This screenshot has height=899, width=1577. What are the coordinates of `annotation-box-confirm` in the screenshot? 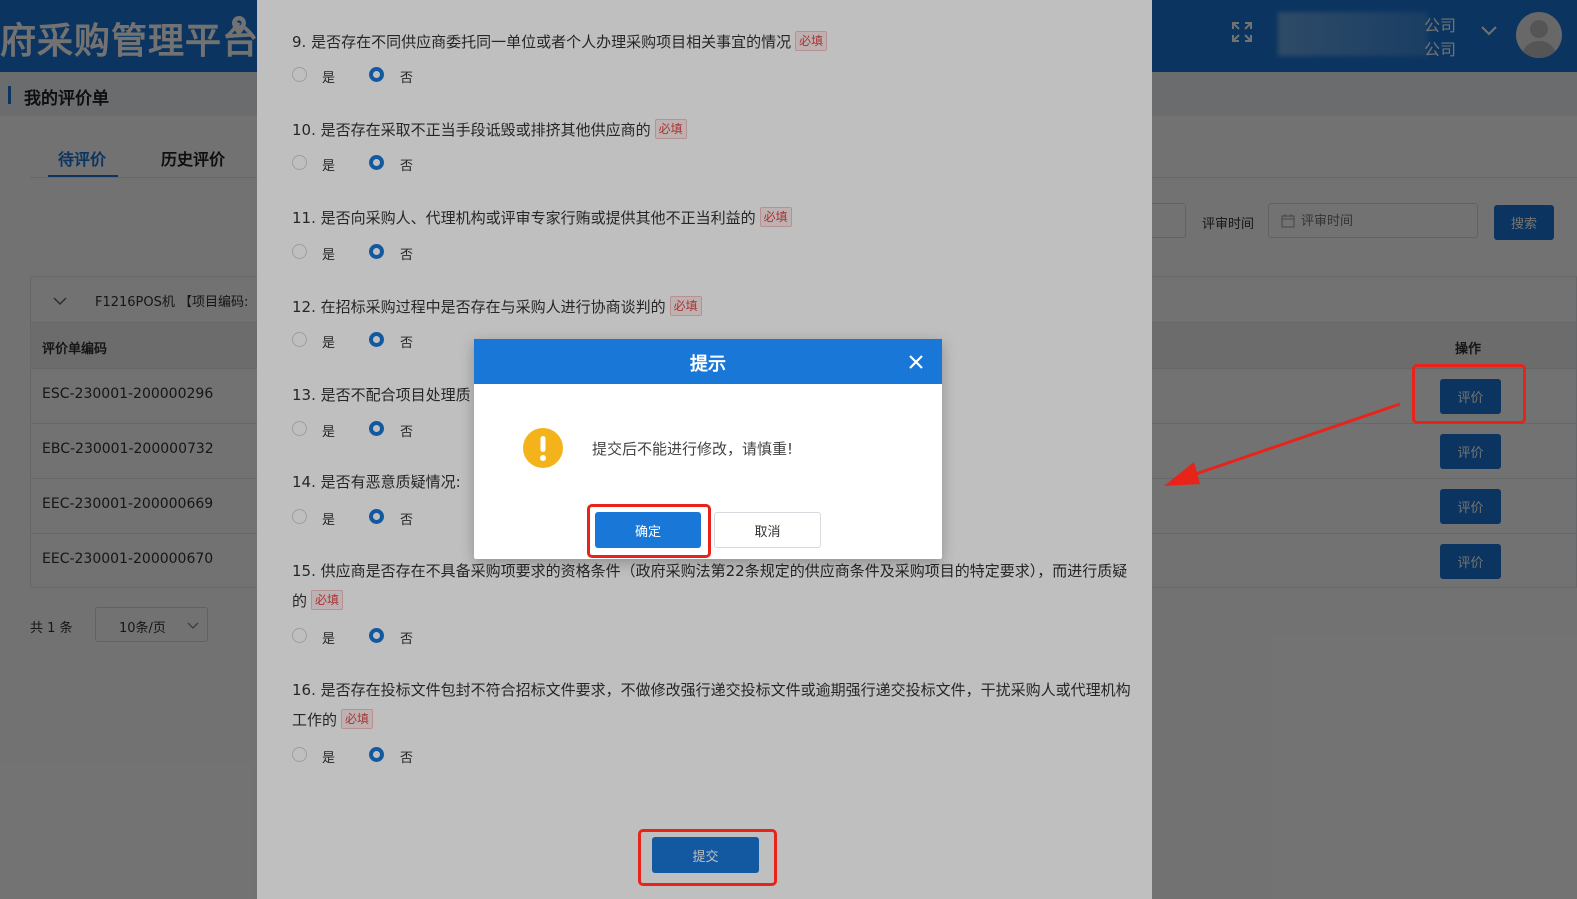 It's located at (649, 531).